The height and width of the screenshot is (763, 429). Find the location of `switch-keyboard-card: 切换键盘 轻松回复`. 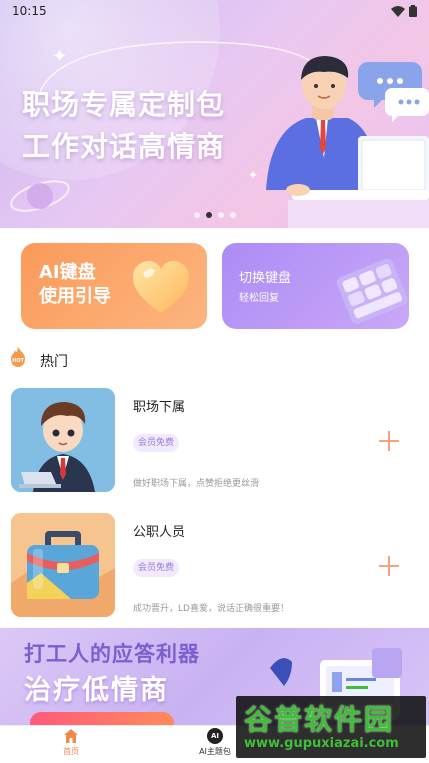

switch-keyboard-card: 切换键盘 轻松回复 is located at coordinates (315, 286).